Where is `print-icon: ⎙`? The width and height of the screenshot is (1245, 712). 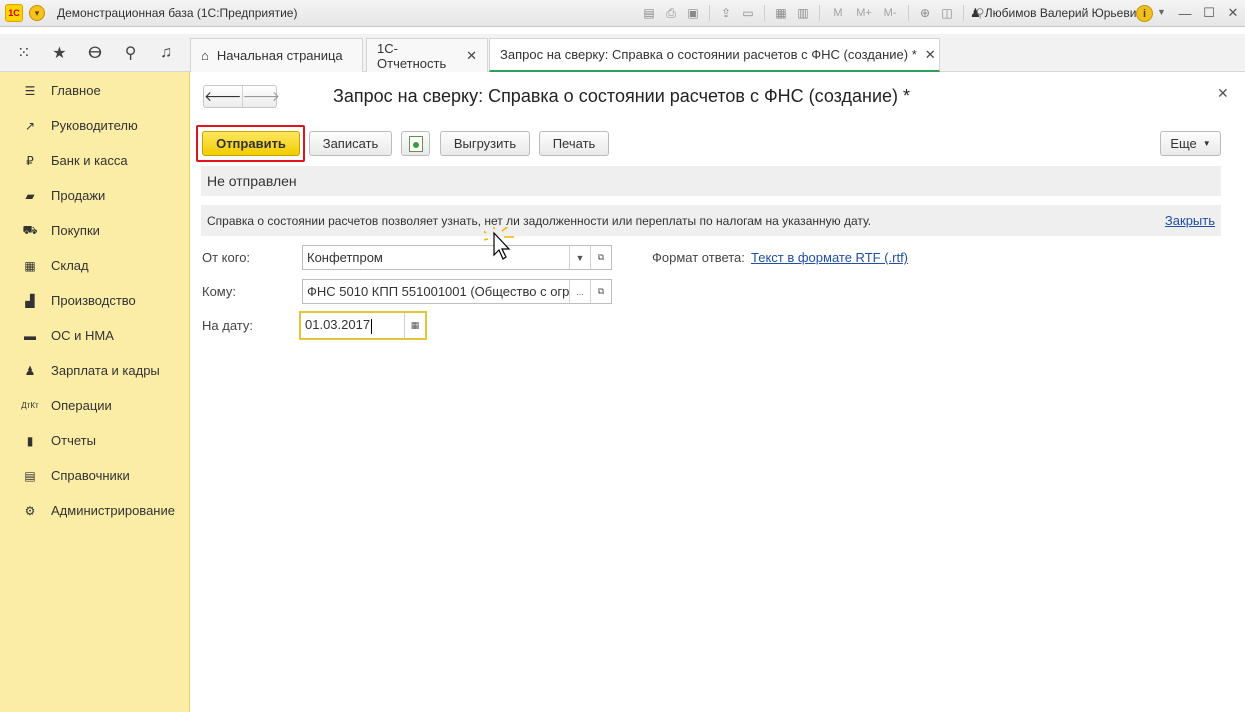
print-icon: ⎙ is located at coordinates (671, 13).